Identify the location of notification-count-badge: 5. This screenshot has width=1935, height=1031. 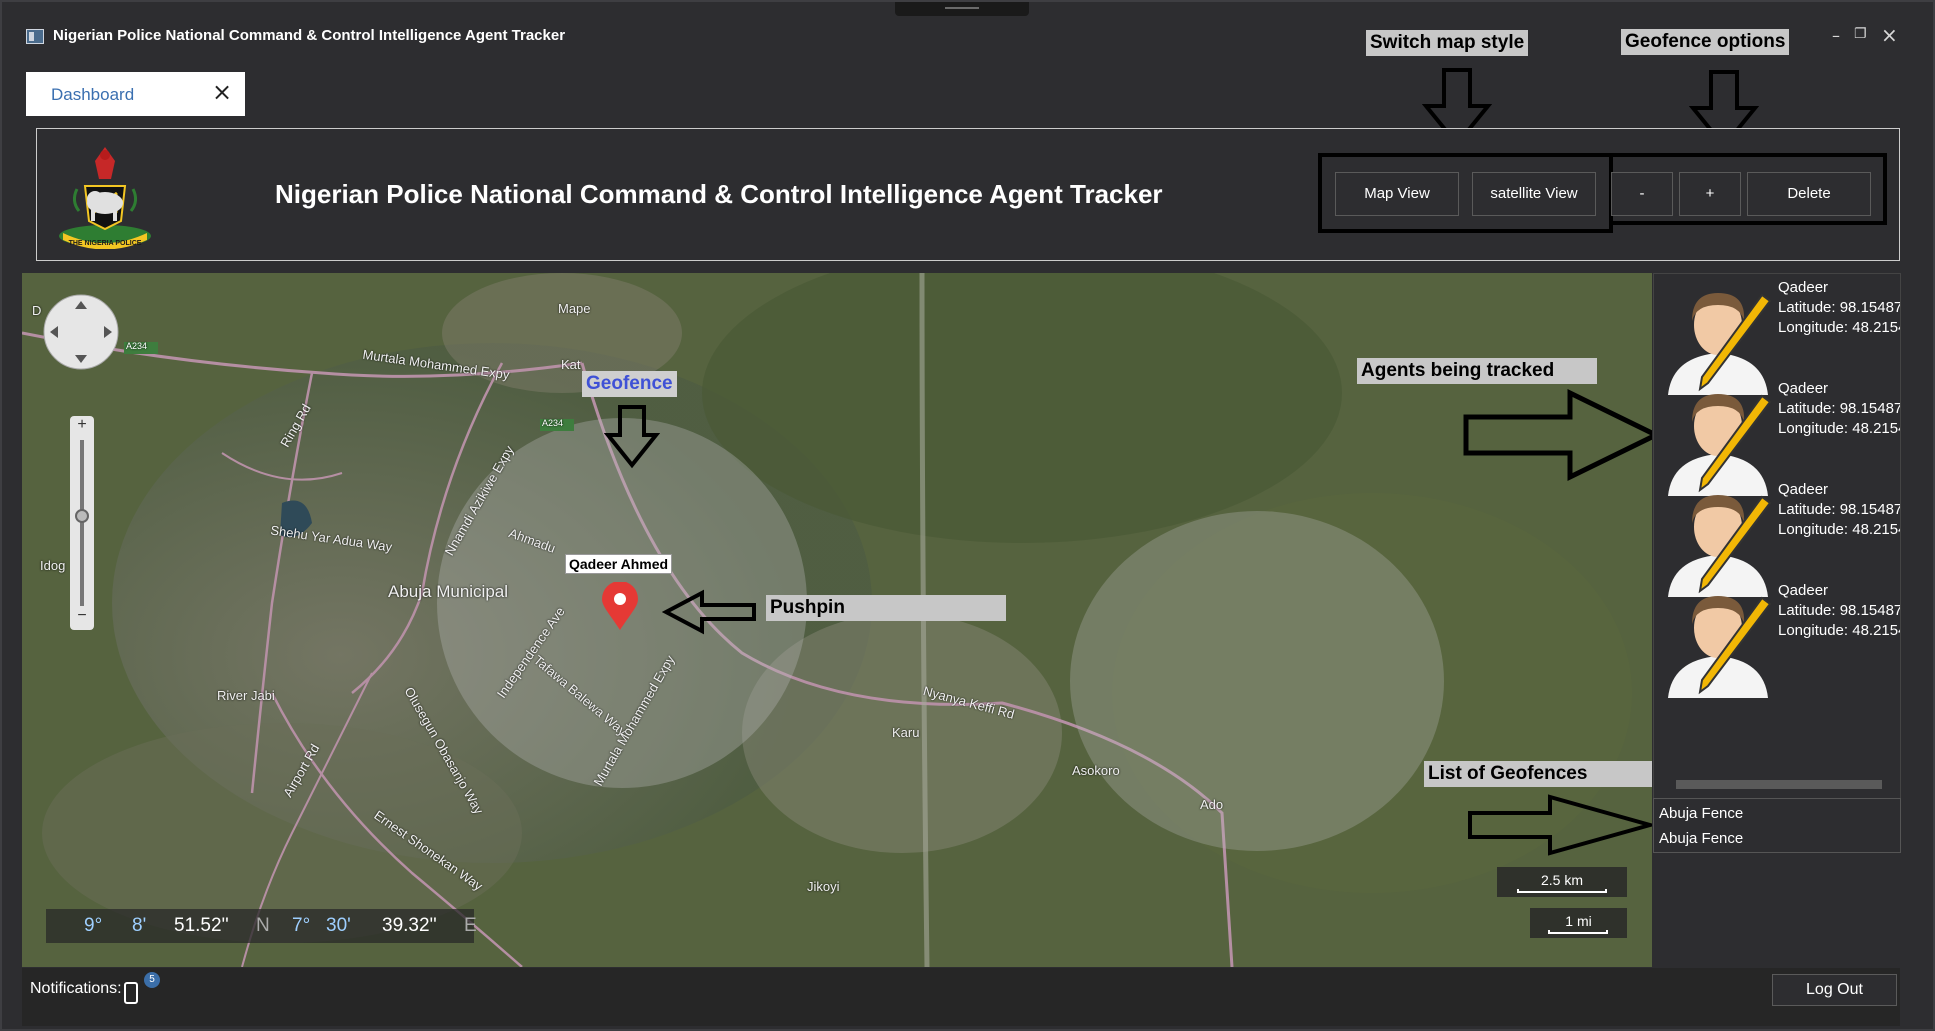
(152, 980).